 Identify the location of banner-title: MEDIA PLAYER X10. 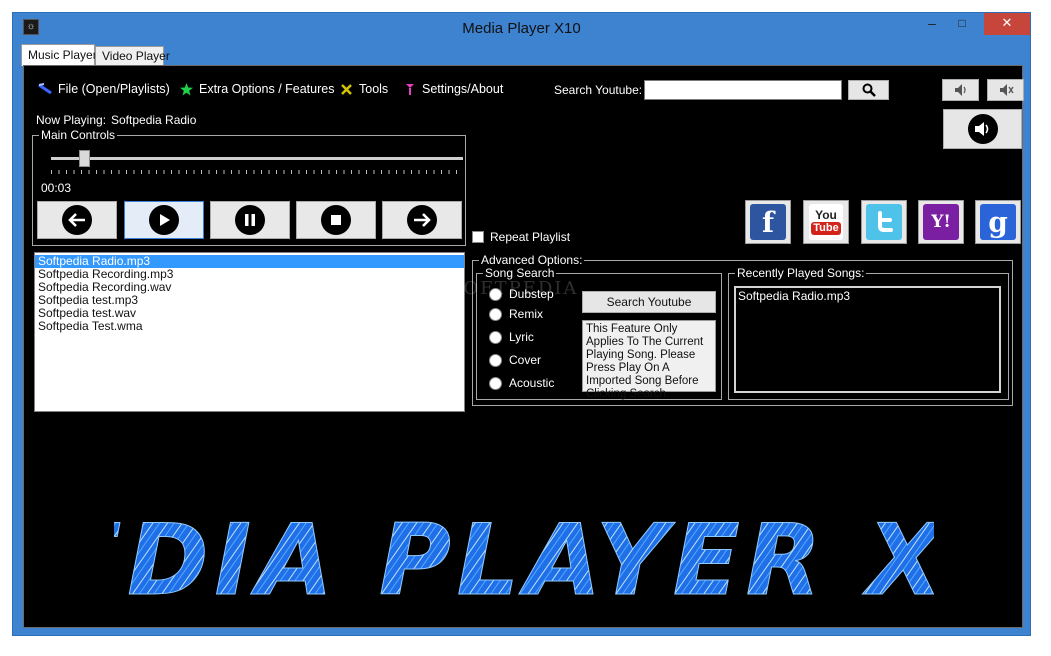
(524, 554).